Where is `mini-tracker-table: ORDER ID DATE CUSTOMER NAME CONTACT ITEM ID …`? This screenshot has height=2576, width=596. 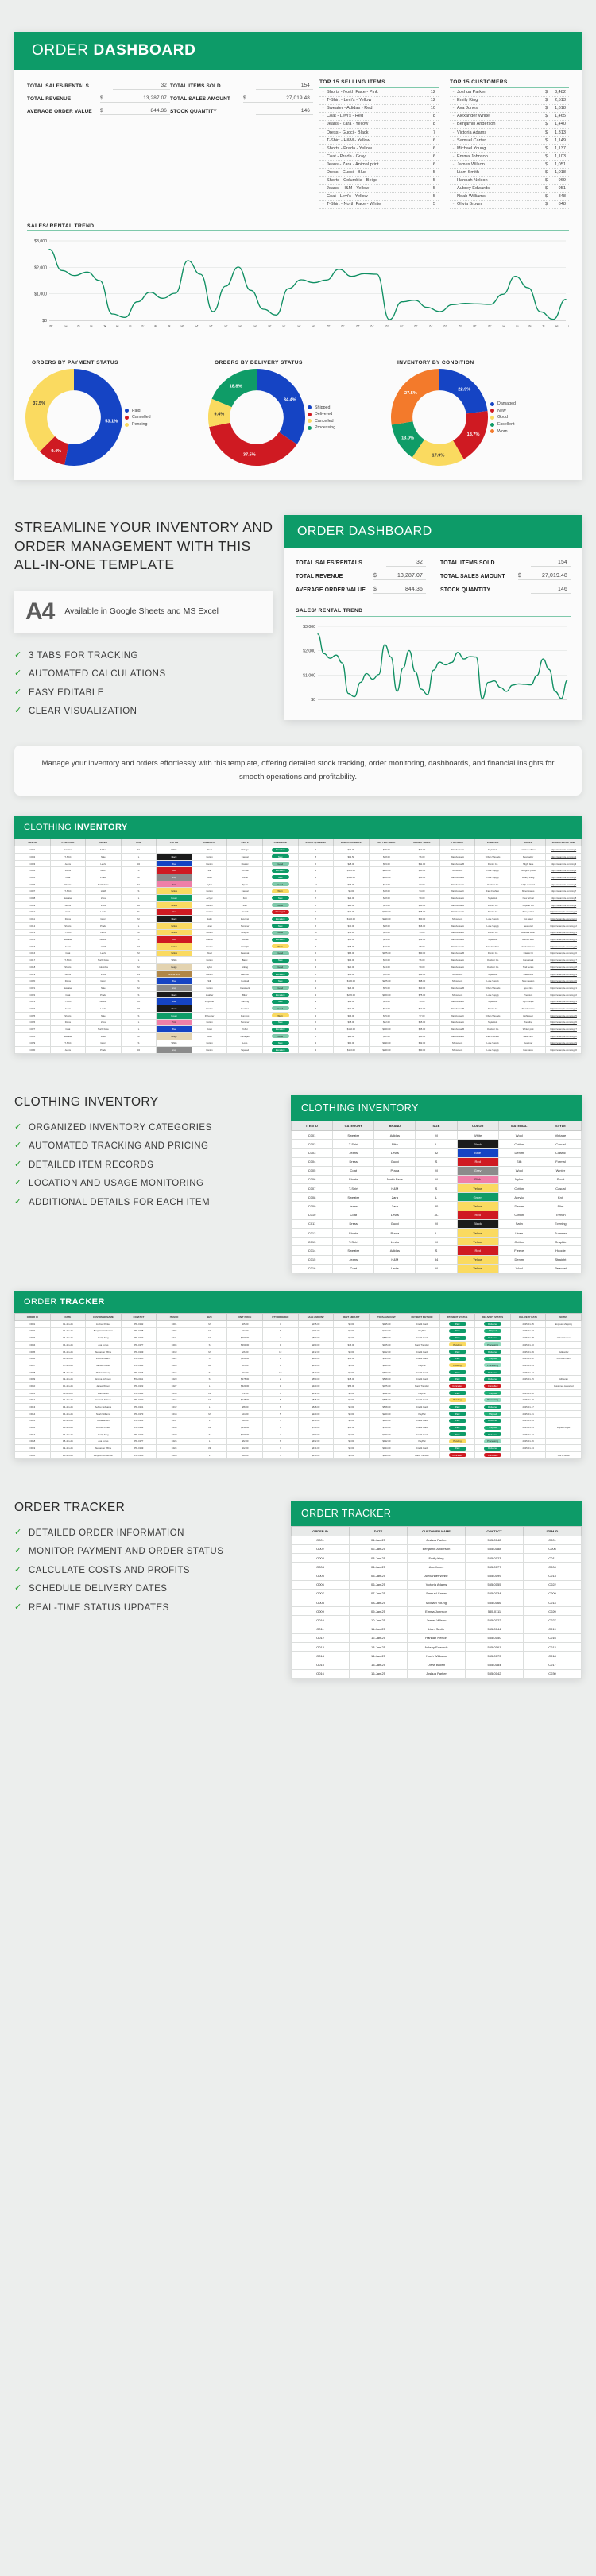 mini-tracker-table: ORDER ID DATE CUSTOMER NAME CONTACT ITEM ID … is located at coordinates (436, 1602).